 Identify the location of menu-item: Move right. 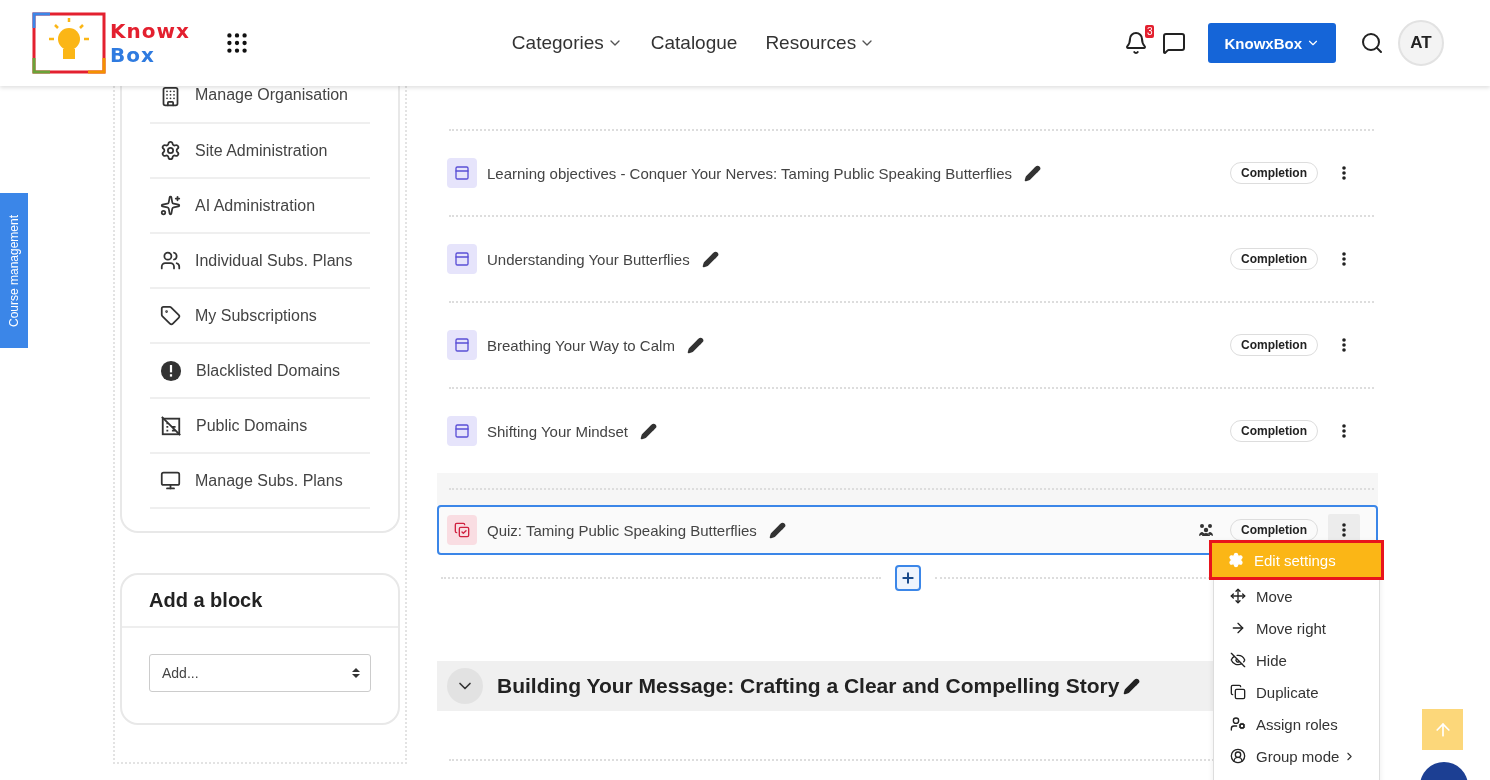
(1296, 628).